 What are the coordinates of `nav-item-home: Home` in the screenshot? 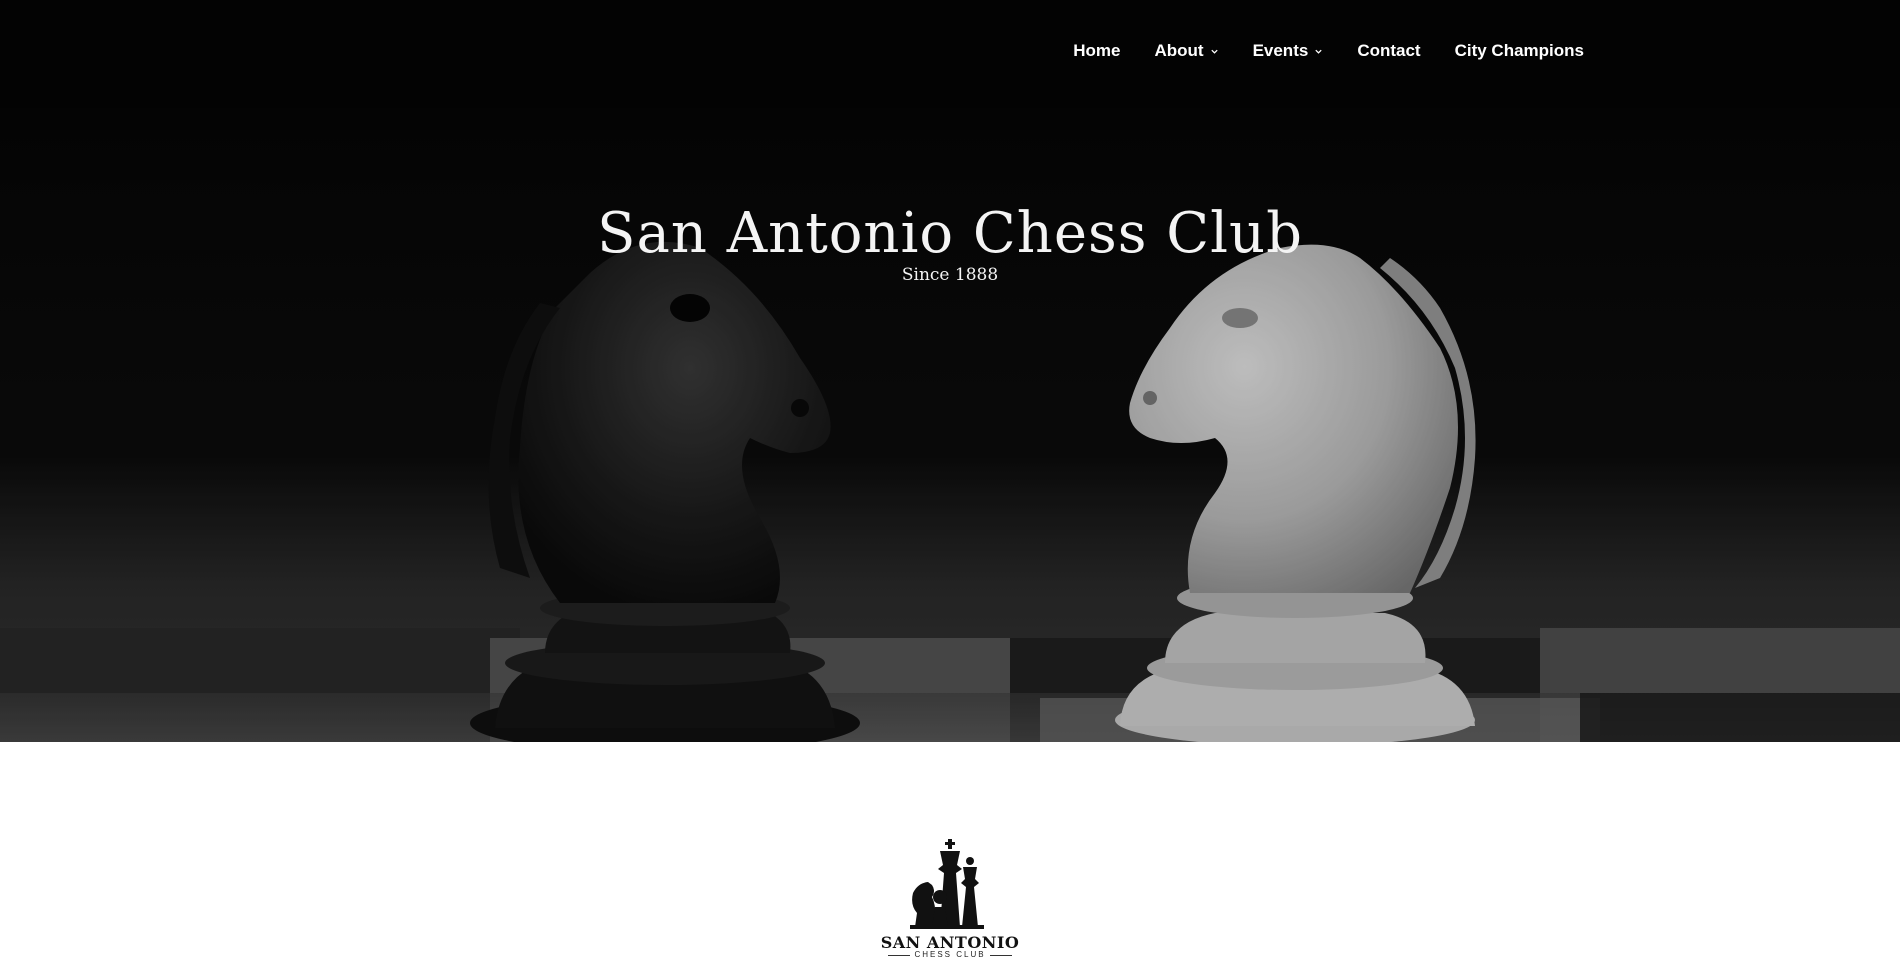 It's located at (1096, 51).